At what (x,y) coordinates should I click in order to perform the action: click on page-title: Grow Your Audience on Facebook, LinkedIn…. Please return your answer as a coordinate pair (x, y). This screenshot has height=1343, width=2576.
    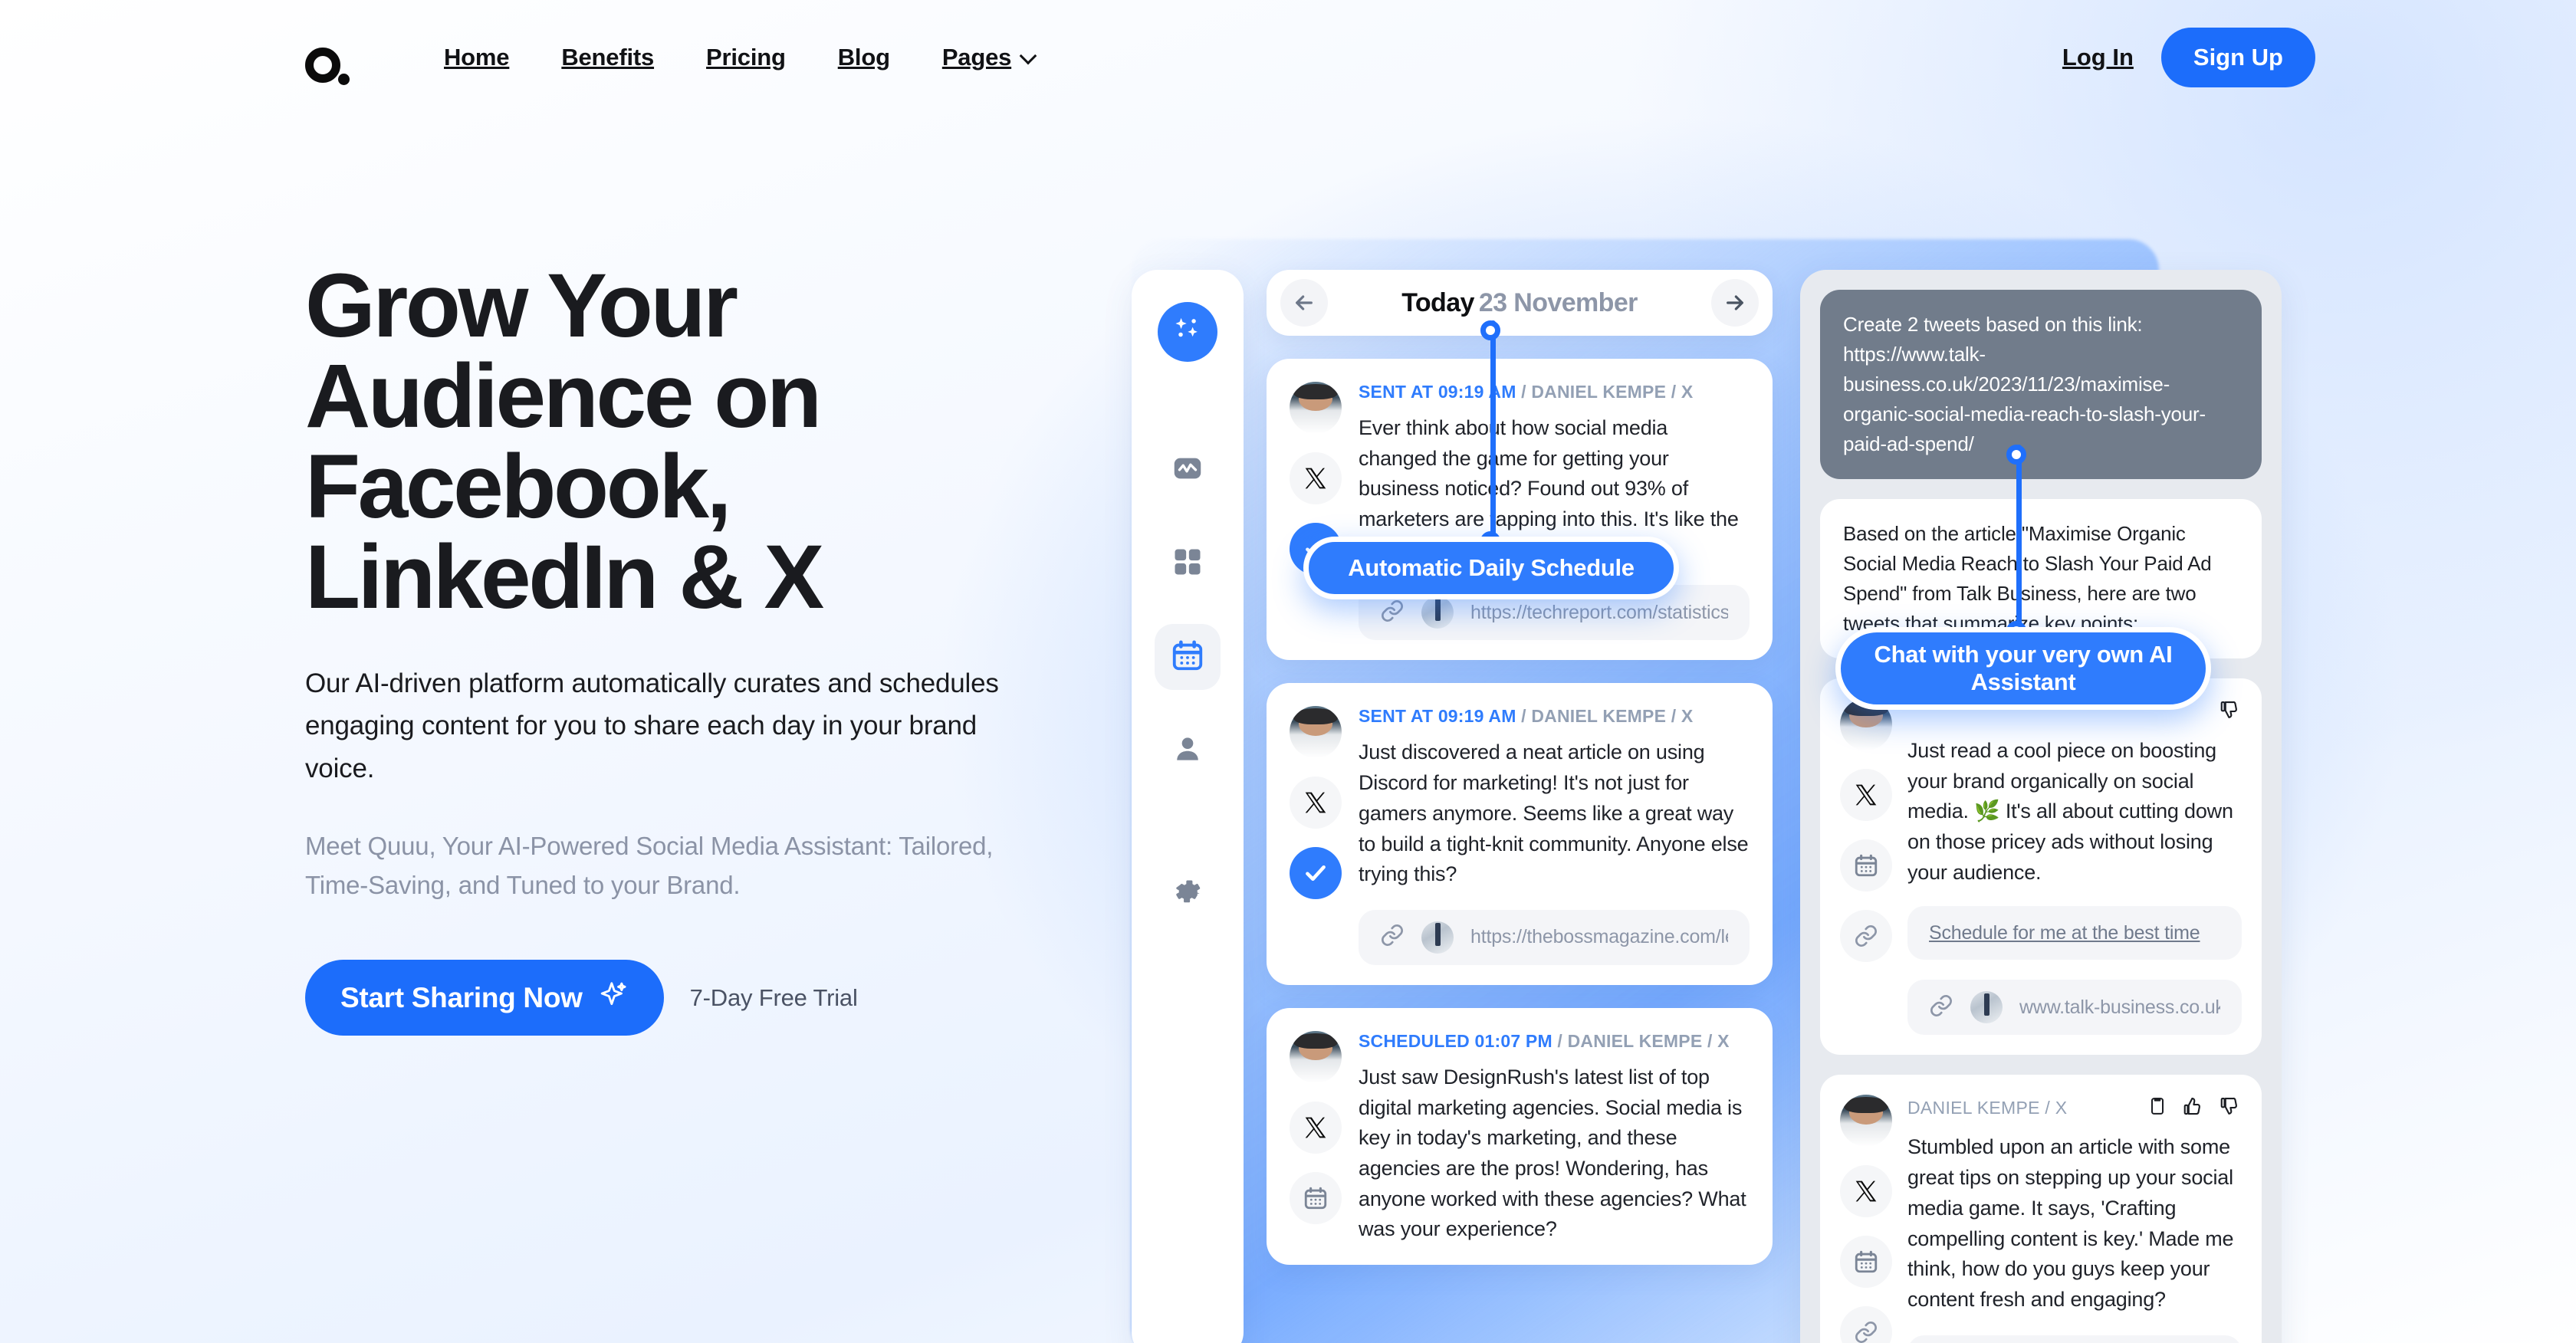
    Looking at the image, I should click on (565, 442).